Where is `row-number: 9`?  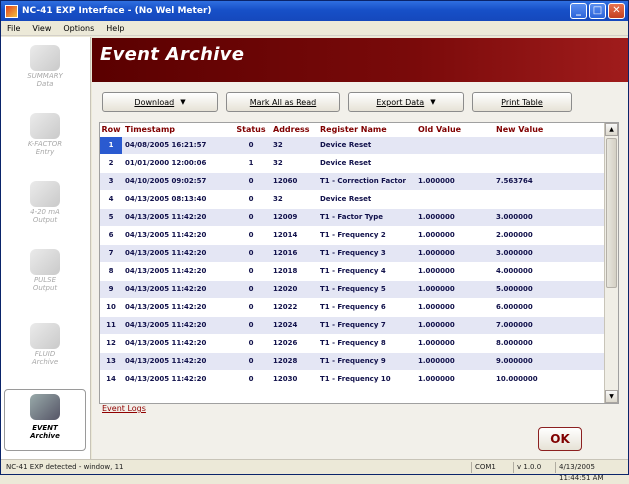 row-number: 9 is located at coordinates (111, 289).